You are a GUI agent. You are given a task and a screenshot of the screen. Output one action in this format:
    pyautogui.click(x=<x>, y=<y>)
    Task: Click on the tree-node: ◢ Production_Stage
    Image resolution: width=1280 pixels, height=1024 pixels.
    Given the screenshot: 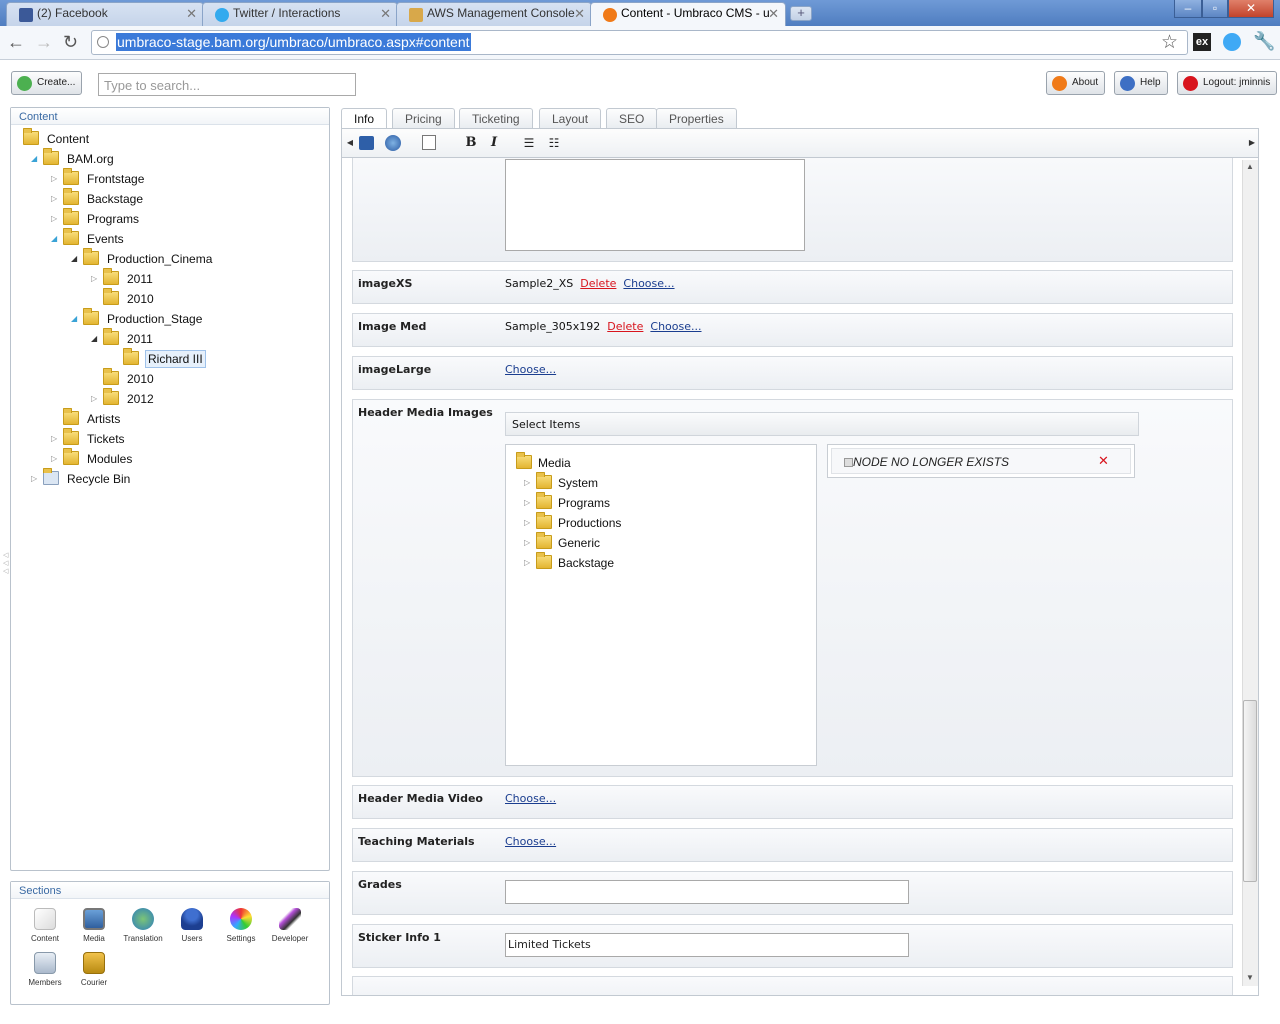 What is the action you would take?
    pyautogui.click(x=137, y=319)
    